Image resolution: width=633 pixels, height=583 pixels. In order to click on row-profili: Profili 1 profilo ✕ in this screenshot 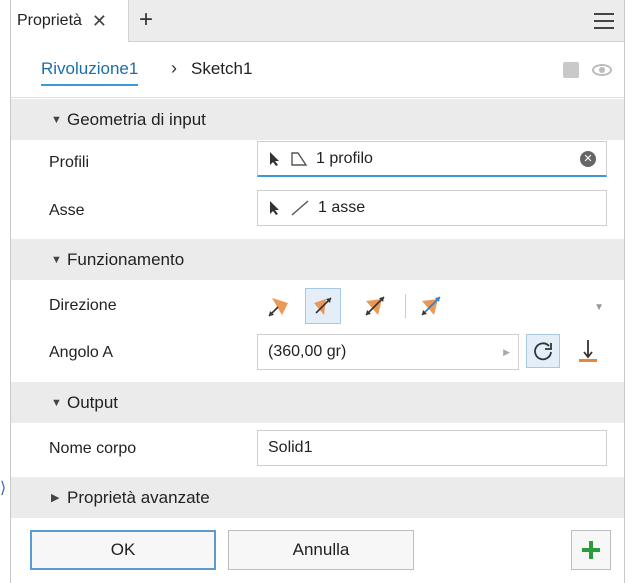, I will do `click(317, 164)`.